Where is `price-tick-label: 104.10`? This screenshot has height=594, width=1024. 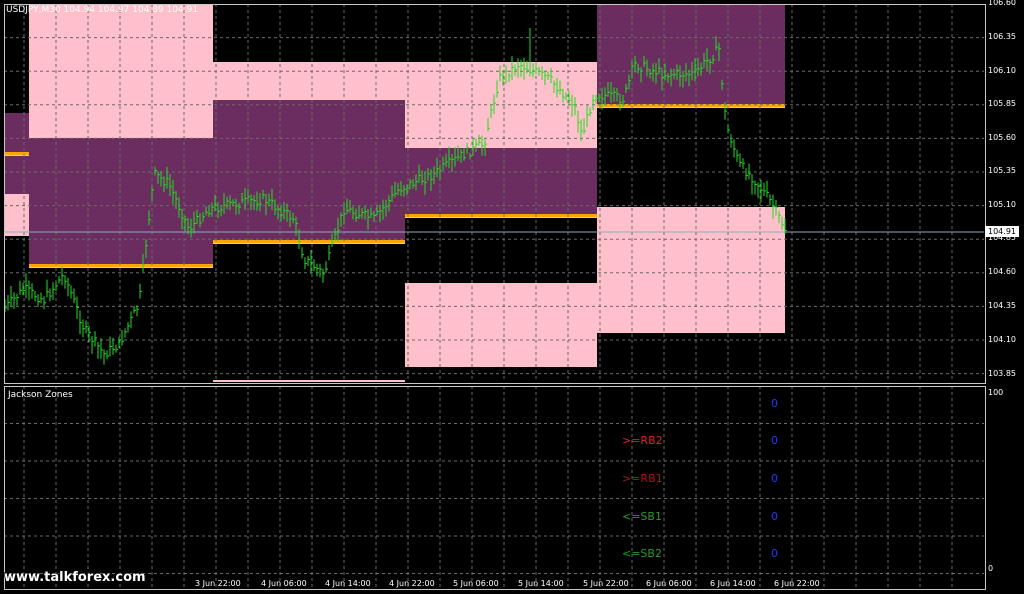
price-tick-label: 104.10 is located at coordinates (1002, 339).